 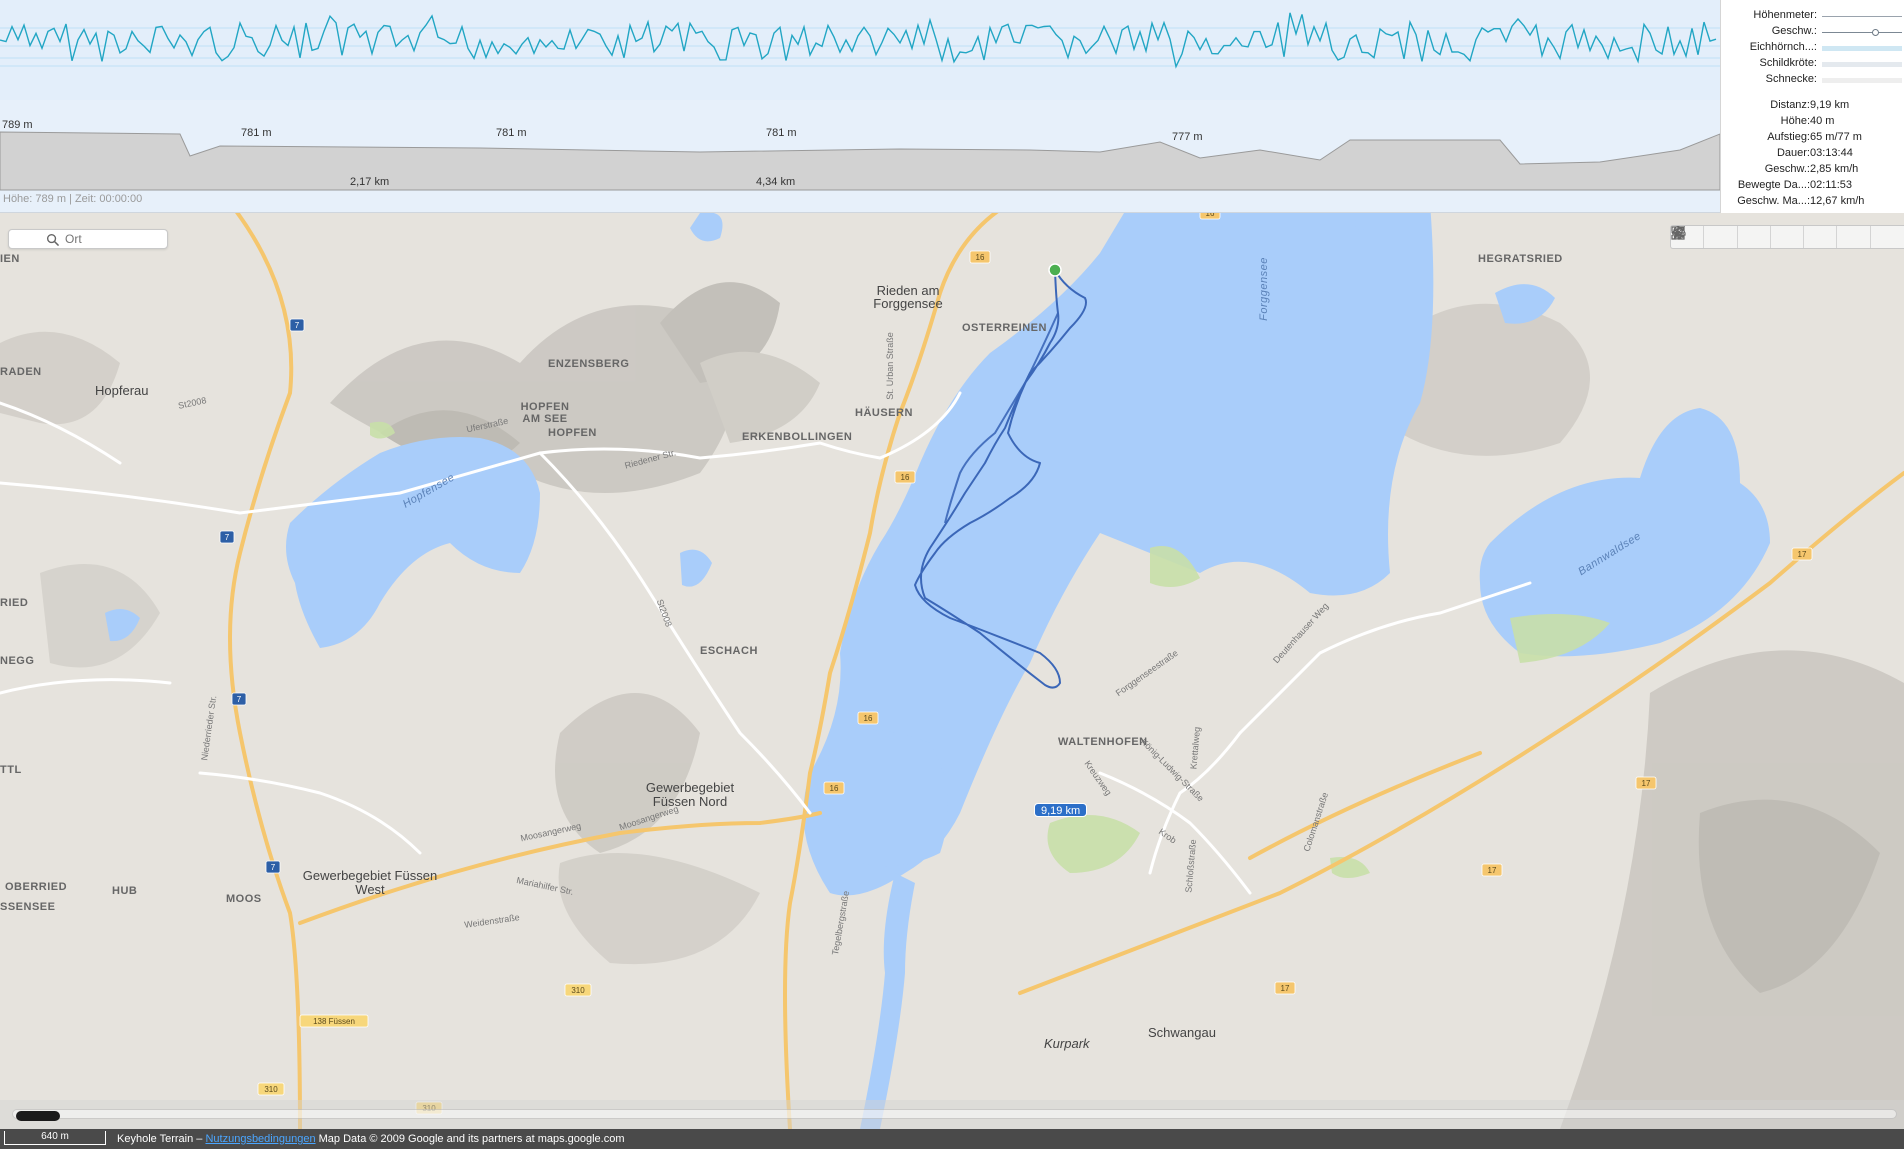 I want to click on stat-label: Dauer:, so click(x=1793, y=153).